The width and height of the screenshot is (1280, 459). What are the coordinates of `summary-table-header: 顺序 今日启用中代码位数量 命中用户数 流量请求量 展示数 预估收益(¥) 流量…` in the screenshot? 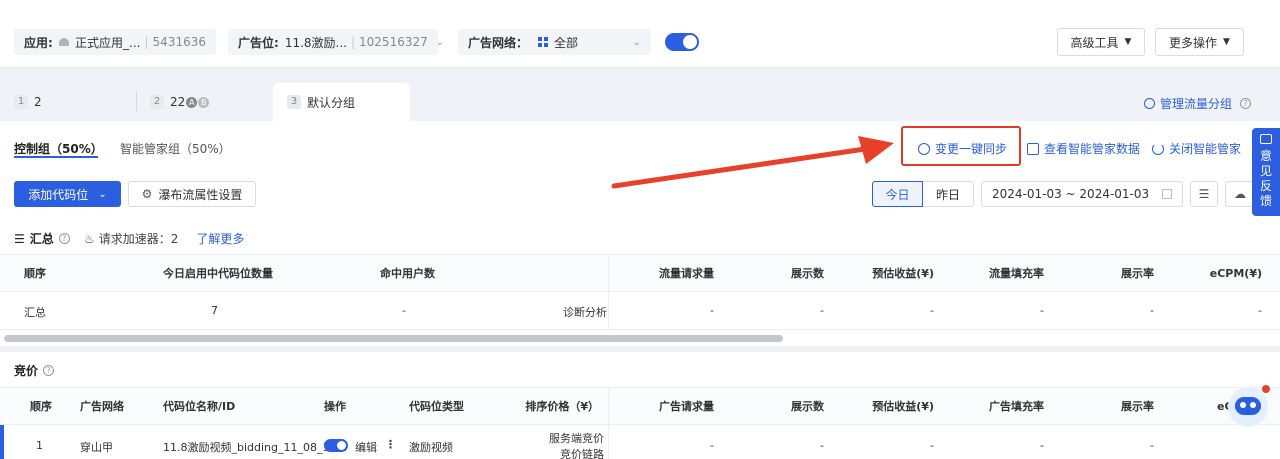 It's located at (640, 273).